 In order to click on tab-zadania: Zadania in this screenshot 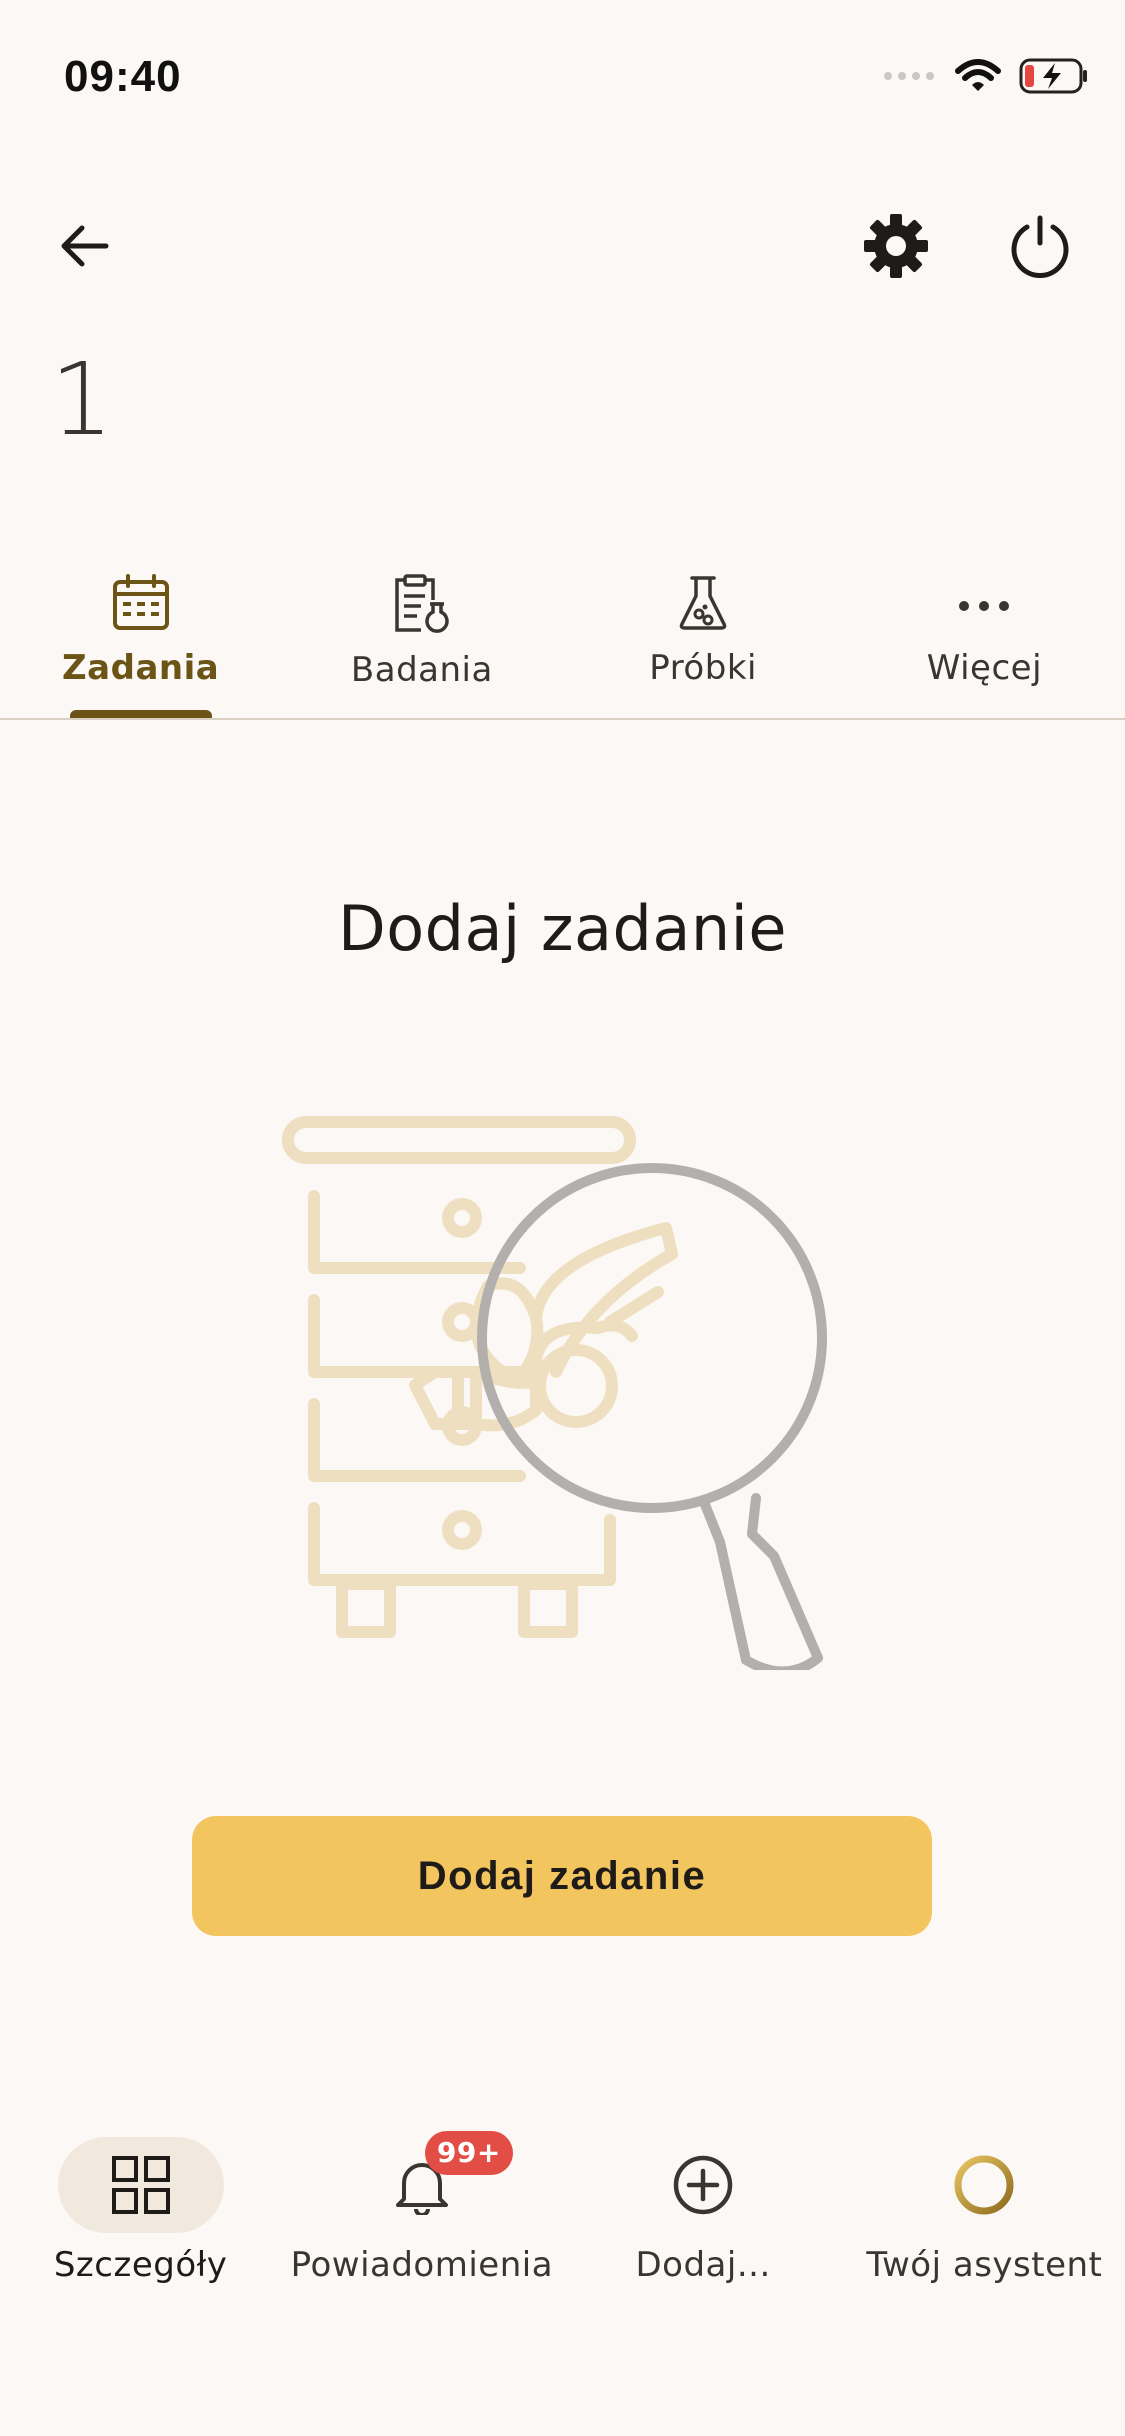, I will do `click(140, 639)`.